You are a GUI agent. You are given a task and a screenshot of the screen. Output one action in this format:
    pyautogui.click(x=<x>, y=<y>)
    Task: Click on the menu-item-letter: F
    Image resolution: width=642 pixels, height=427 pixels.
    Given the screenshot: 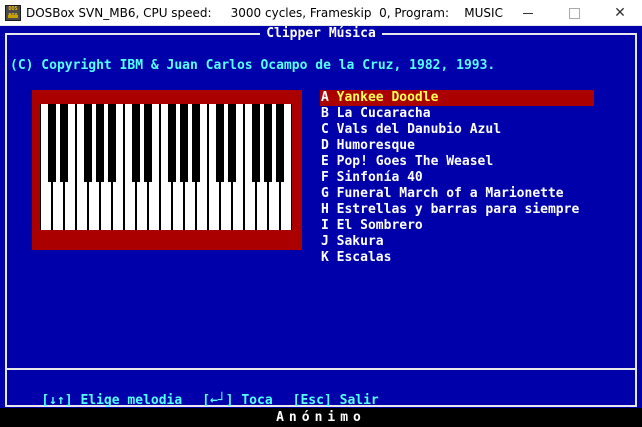 What is the action you would take?
    pyautogui.click(x=325, y=177)
    